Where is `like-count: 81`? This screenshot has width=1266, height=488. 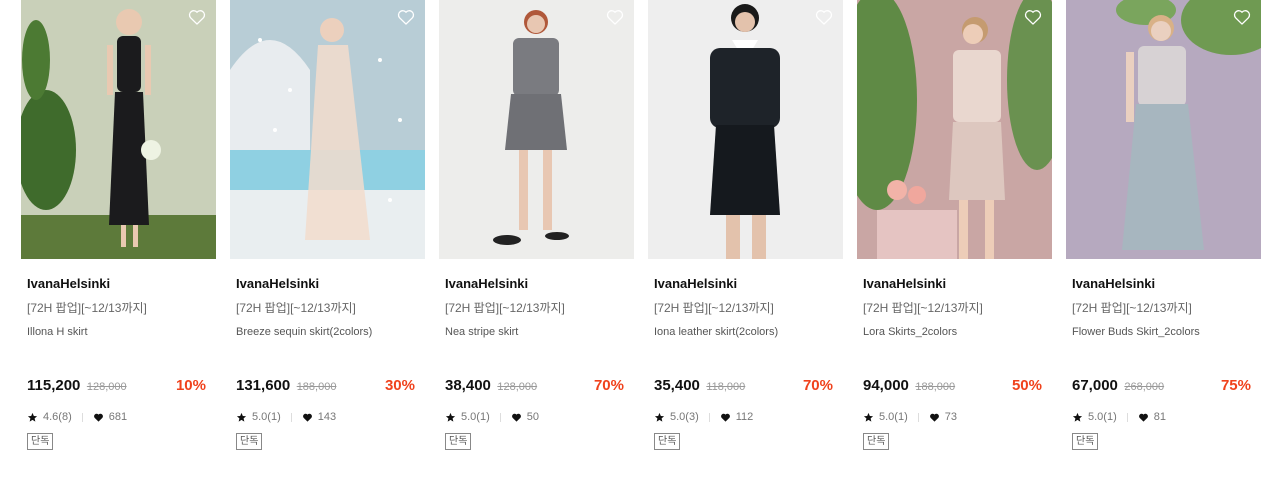
like-count: 81 is located at coordinates (1159, 417).